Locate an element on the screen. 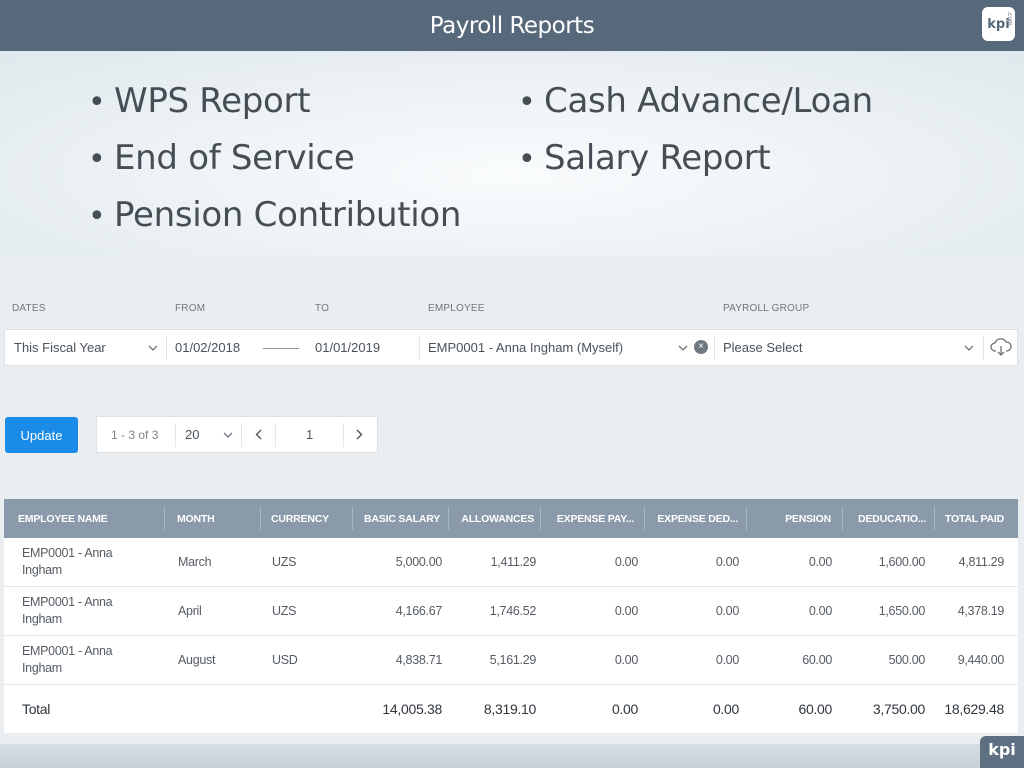 This screenshot has width=1024, height=768. column-header: CURRENCY is located at coordinates (300, 518).